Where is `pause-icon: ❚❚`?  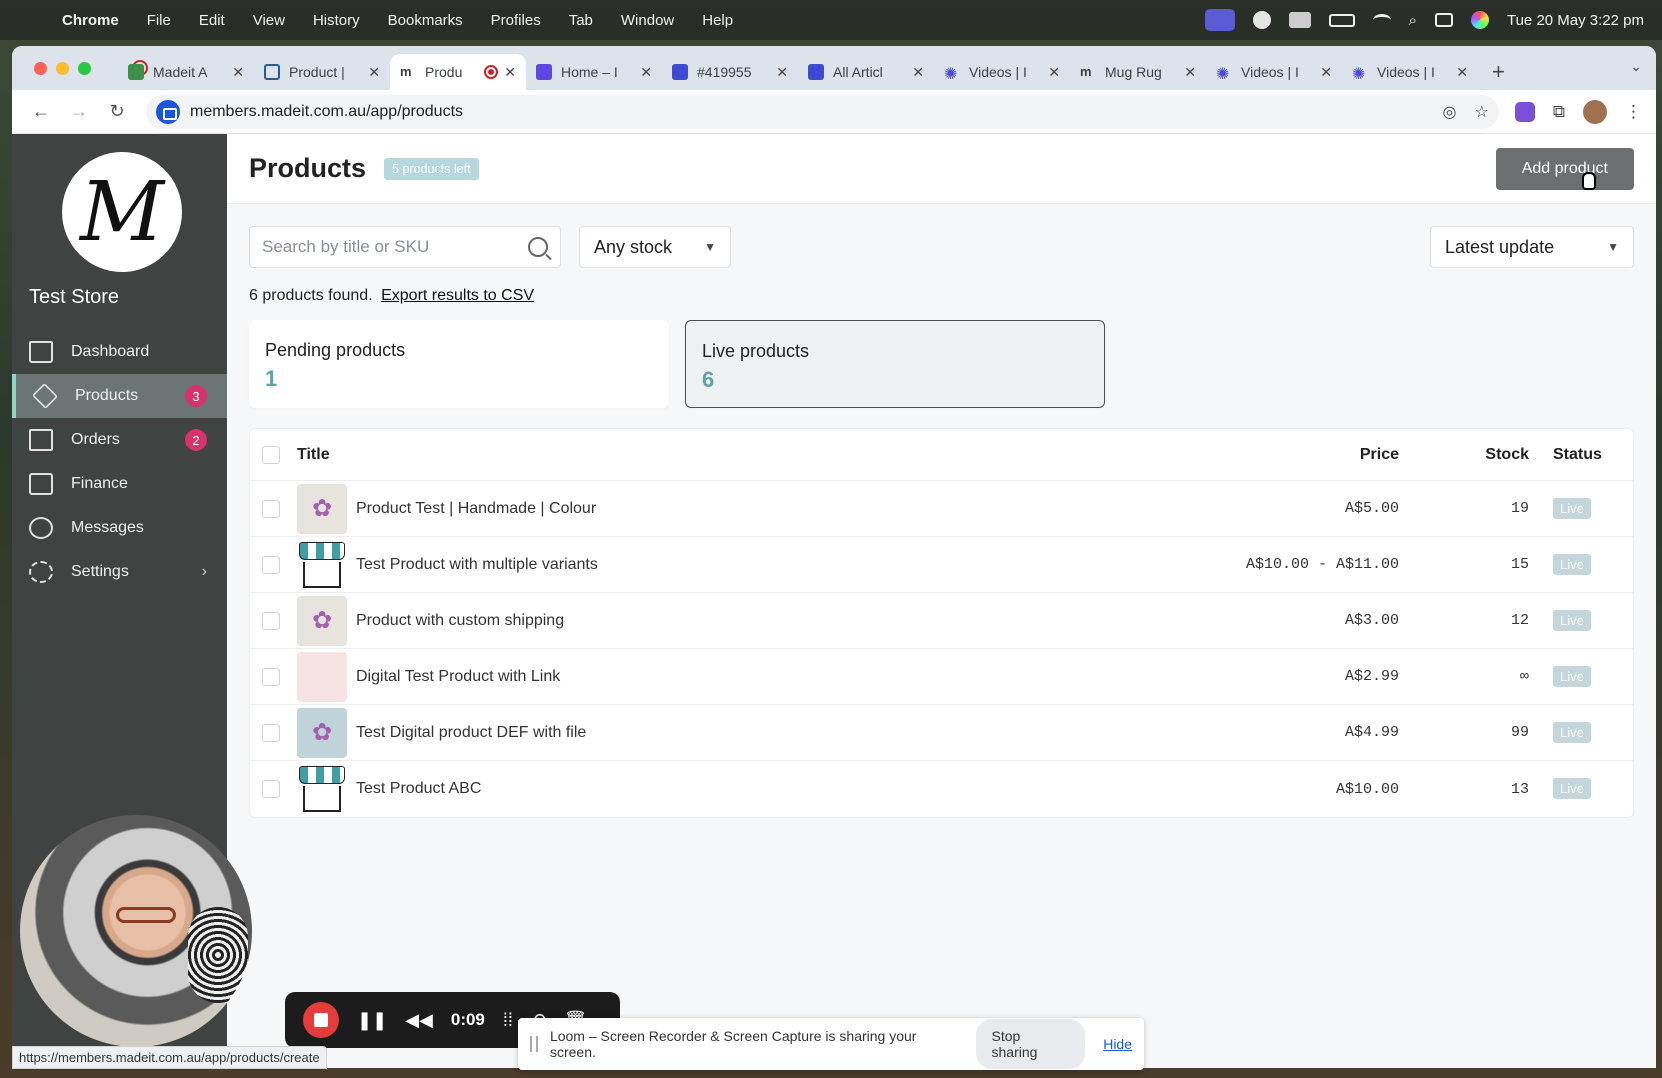 pause-icon: ❚❚ is located at coordinates (372, 1020).